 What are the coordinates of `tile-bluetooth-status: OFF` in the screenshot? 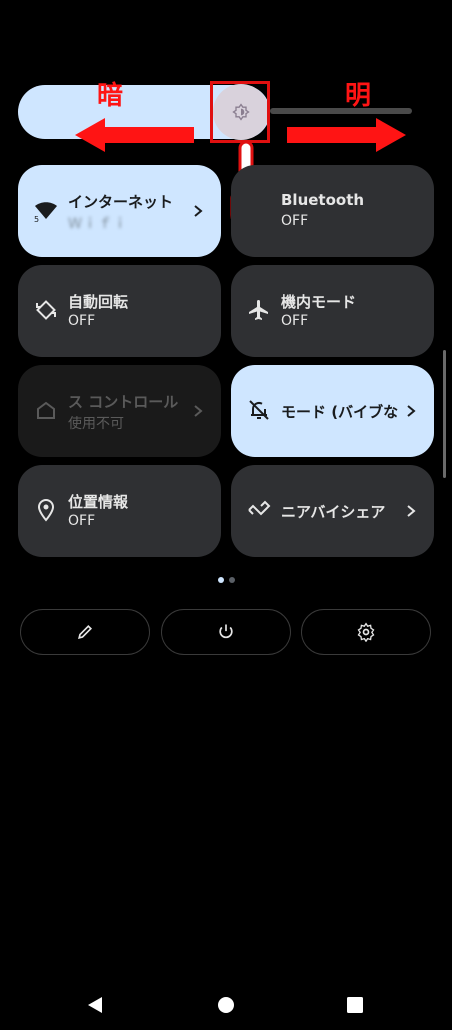 It's located at (295, 221).